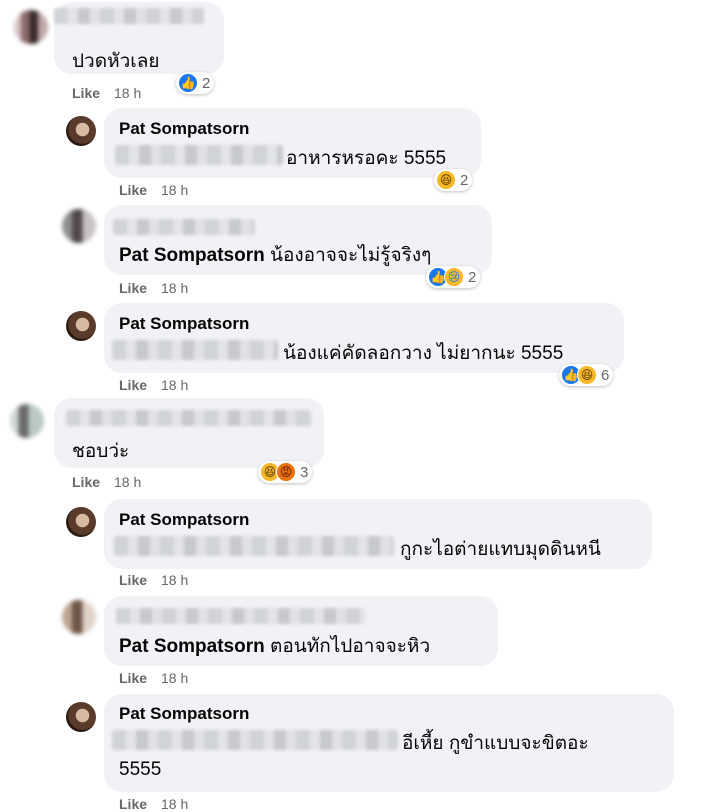 This screenshot has height=812, width=707. Describe the element at coordinates (101, 451) in the screenshot. I see `comment-text: ชอบว่ะ` at that location.